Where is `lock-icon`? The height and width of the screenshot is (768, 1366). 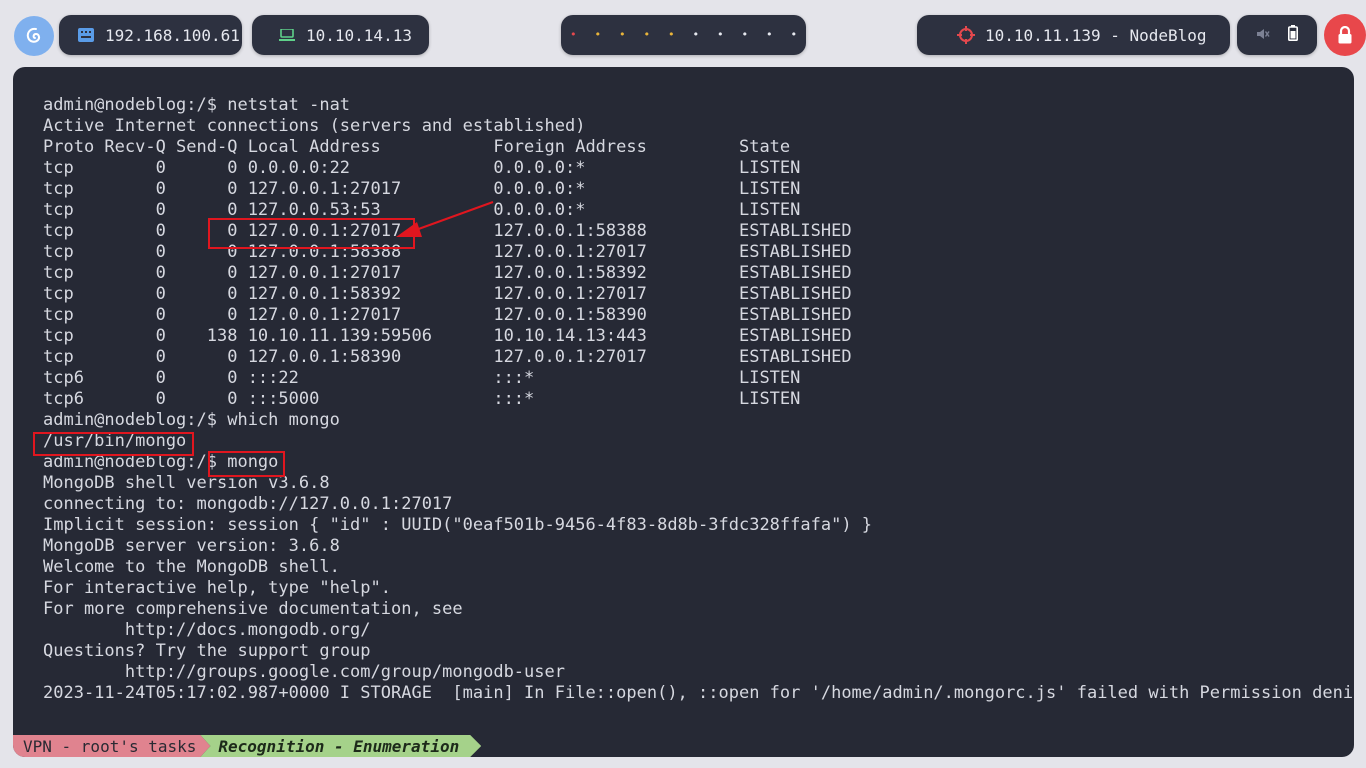 lock-icon is located at coordinates (1345, 35).